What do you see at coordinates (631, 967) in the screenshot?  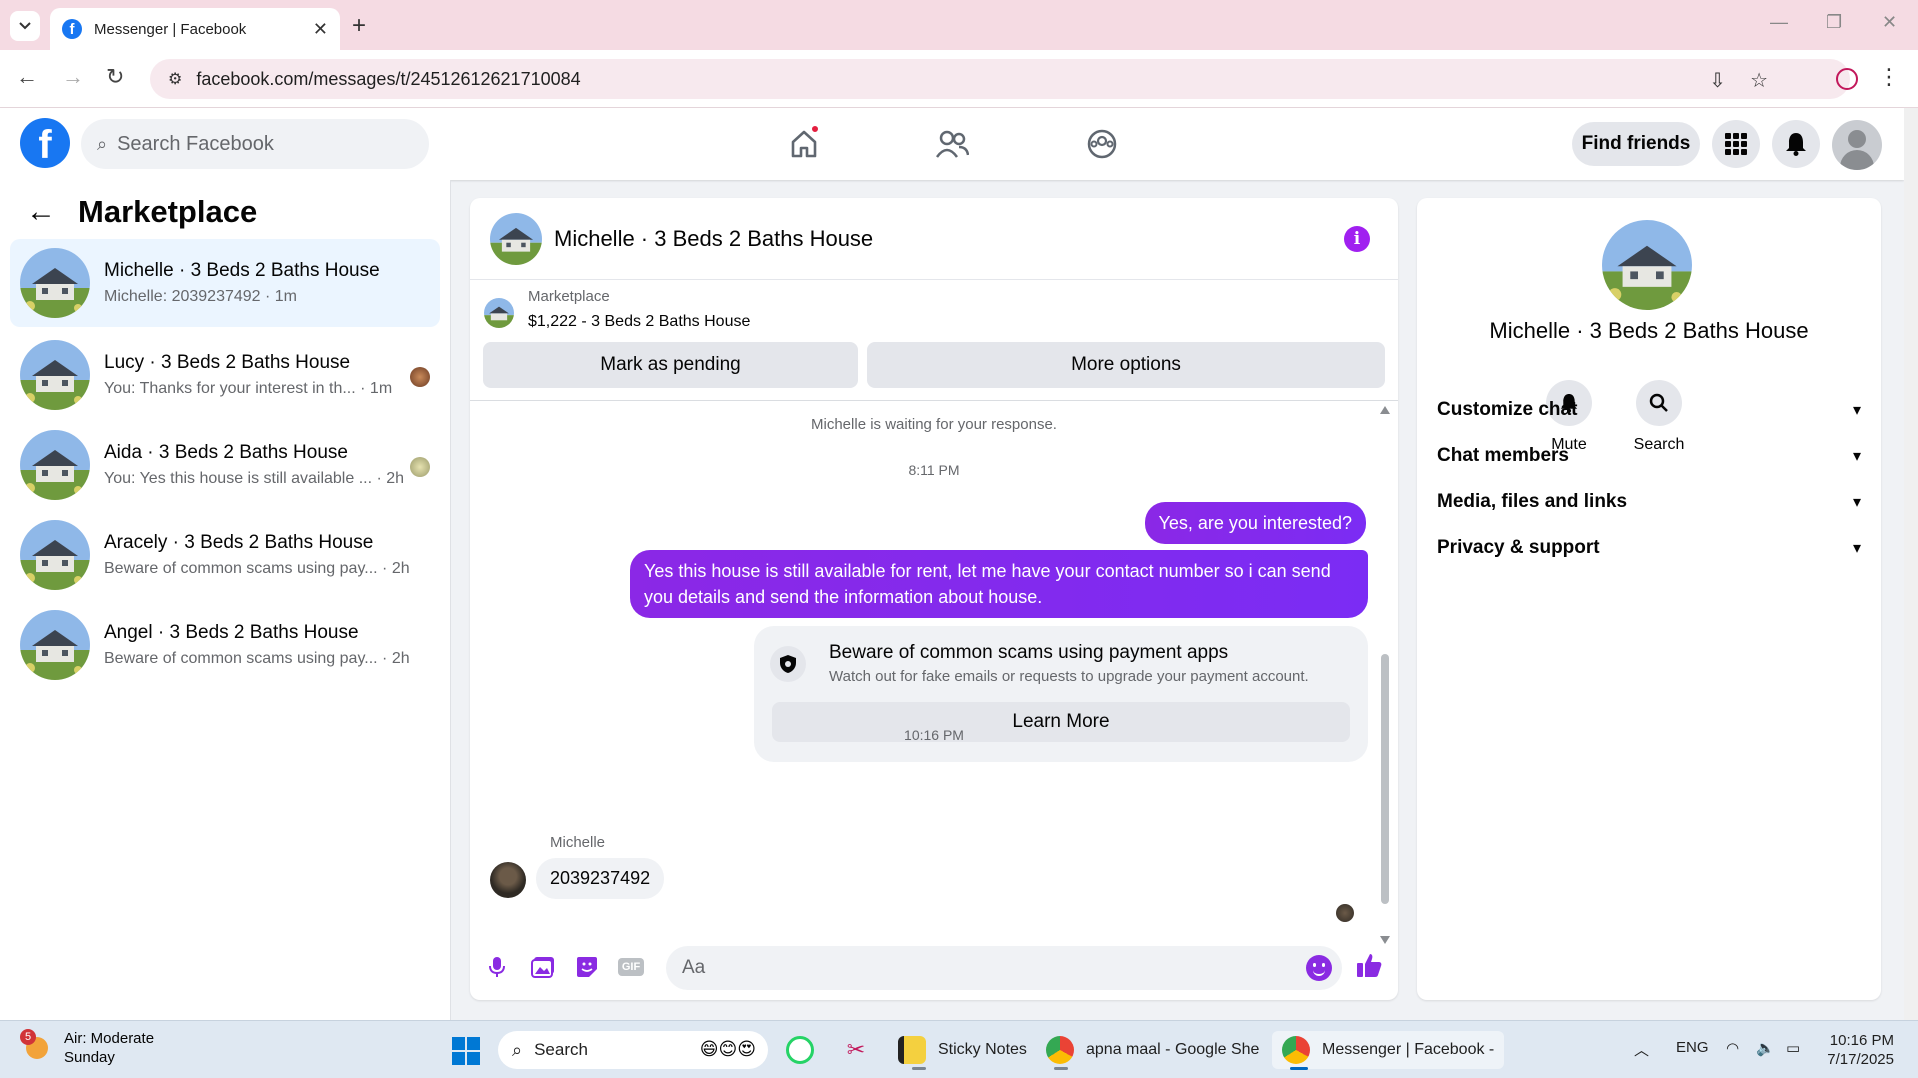 I see `gif-icon: GIF` at bounding box center [631, 967].